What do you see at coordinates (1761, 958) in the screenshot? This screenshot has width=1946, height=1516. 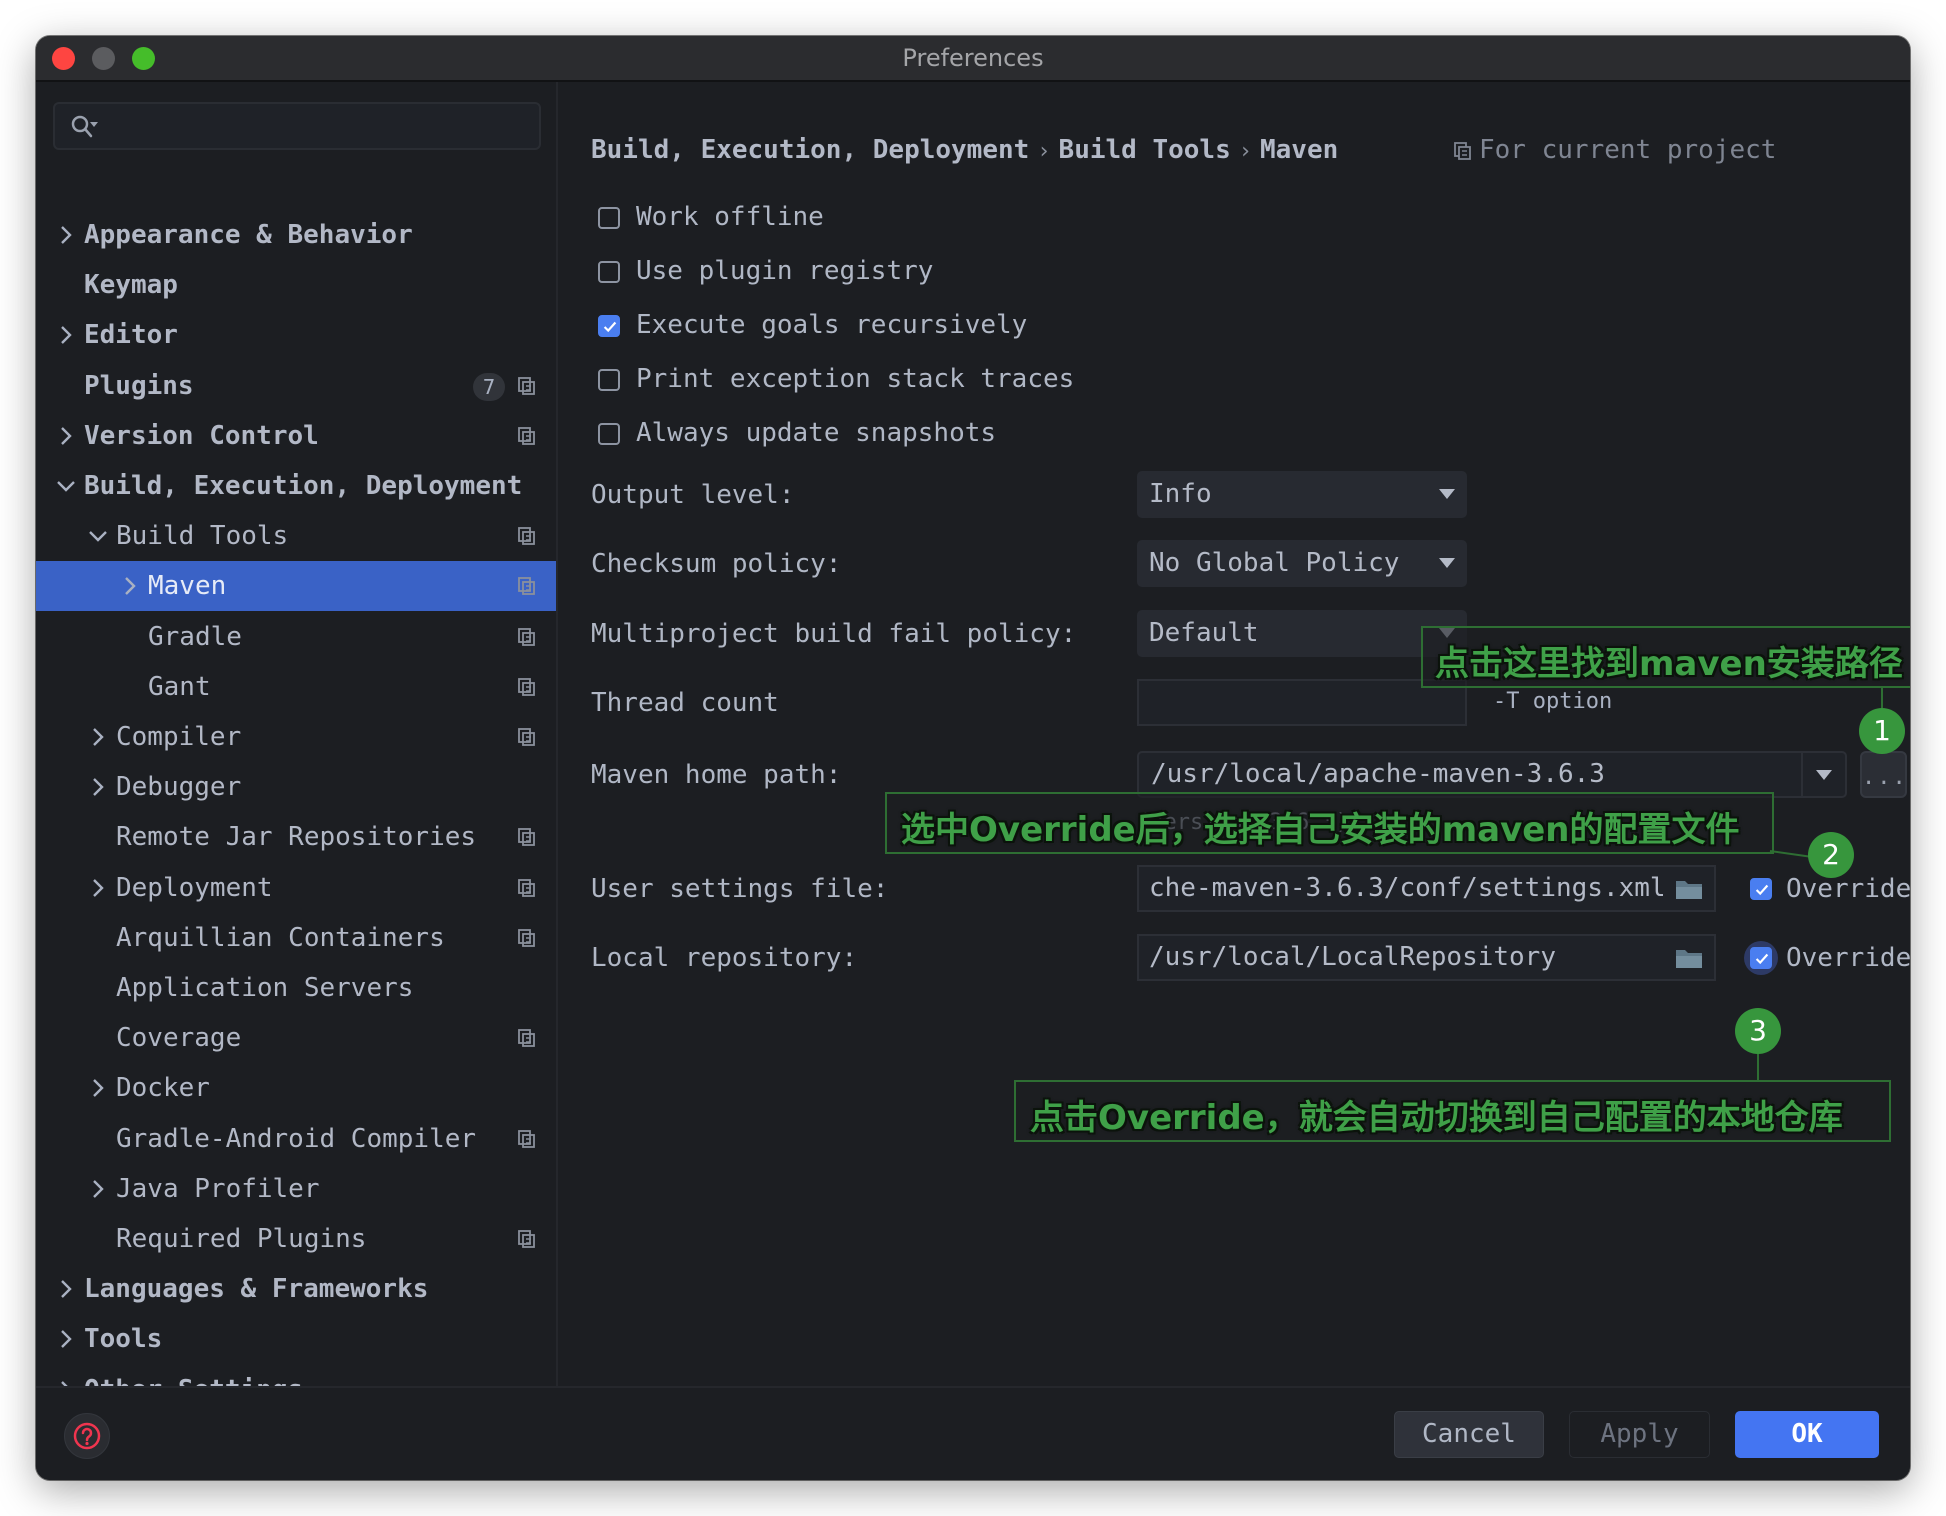 I see `local-repository-override-checkbox` at bounding box center [1761, 958].